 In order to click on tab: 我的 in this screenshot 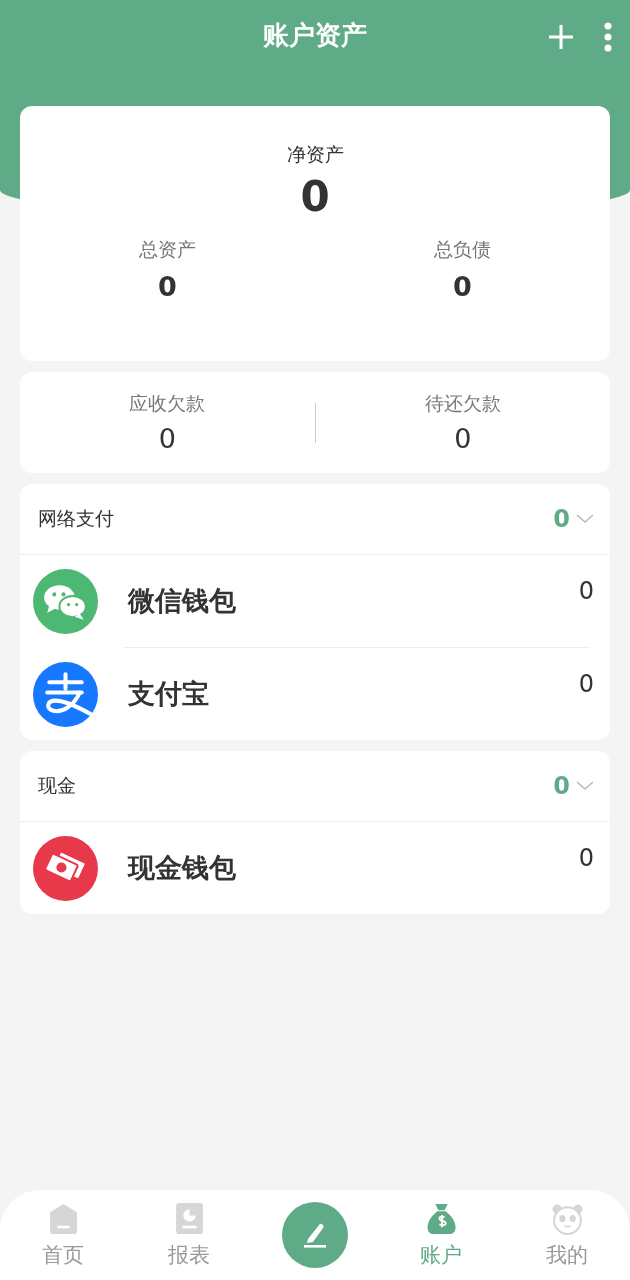, I will do `click(567, 1235)`.